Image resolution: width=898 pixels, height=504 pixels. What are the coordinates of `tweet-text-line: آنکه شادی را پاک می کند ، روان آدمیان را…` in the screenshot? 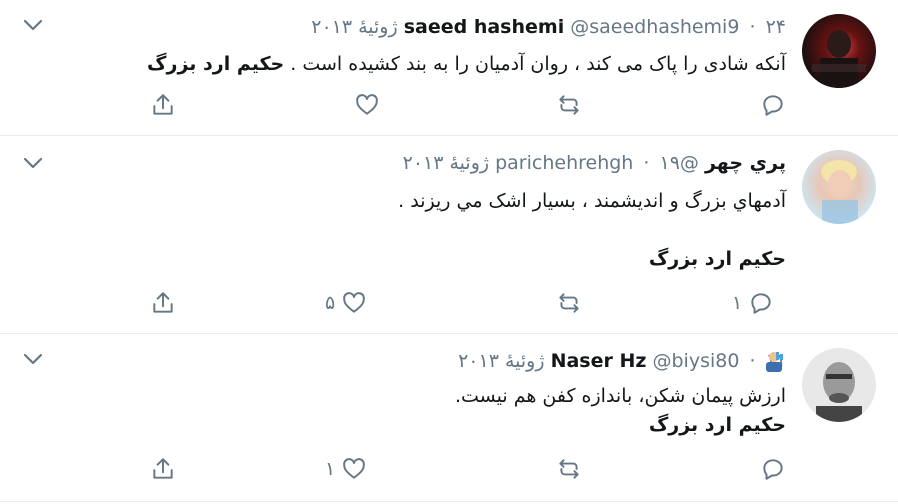 It's located at (535, 64).